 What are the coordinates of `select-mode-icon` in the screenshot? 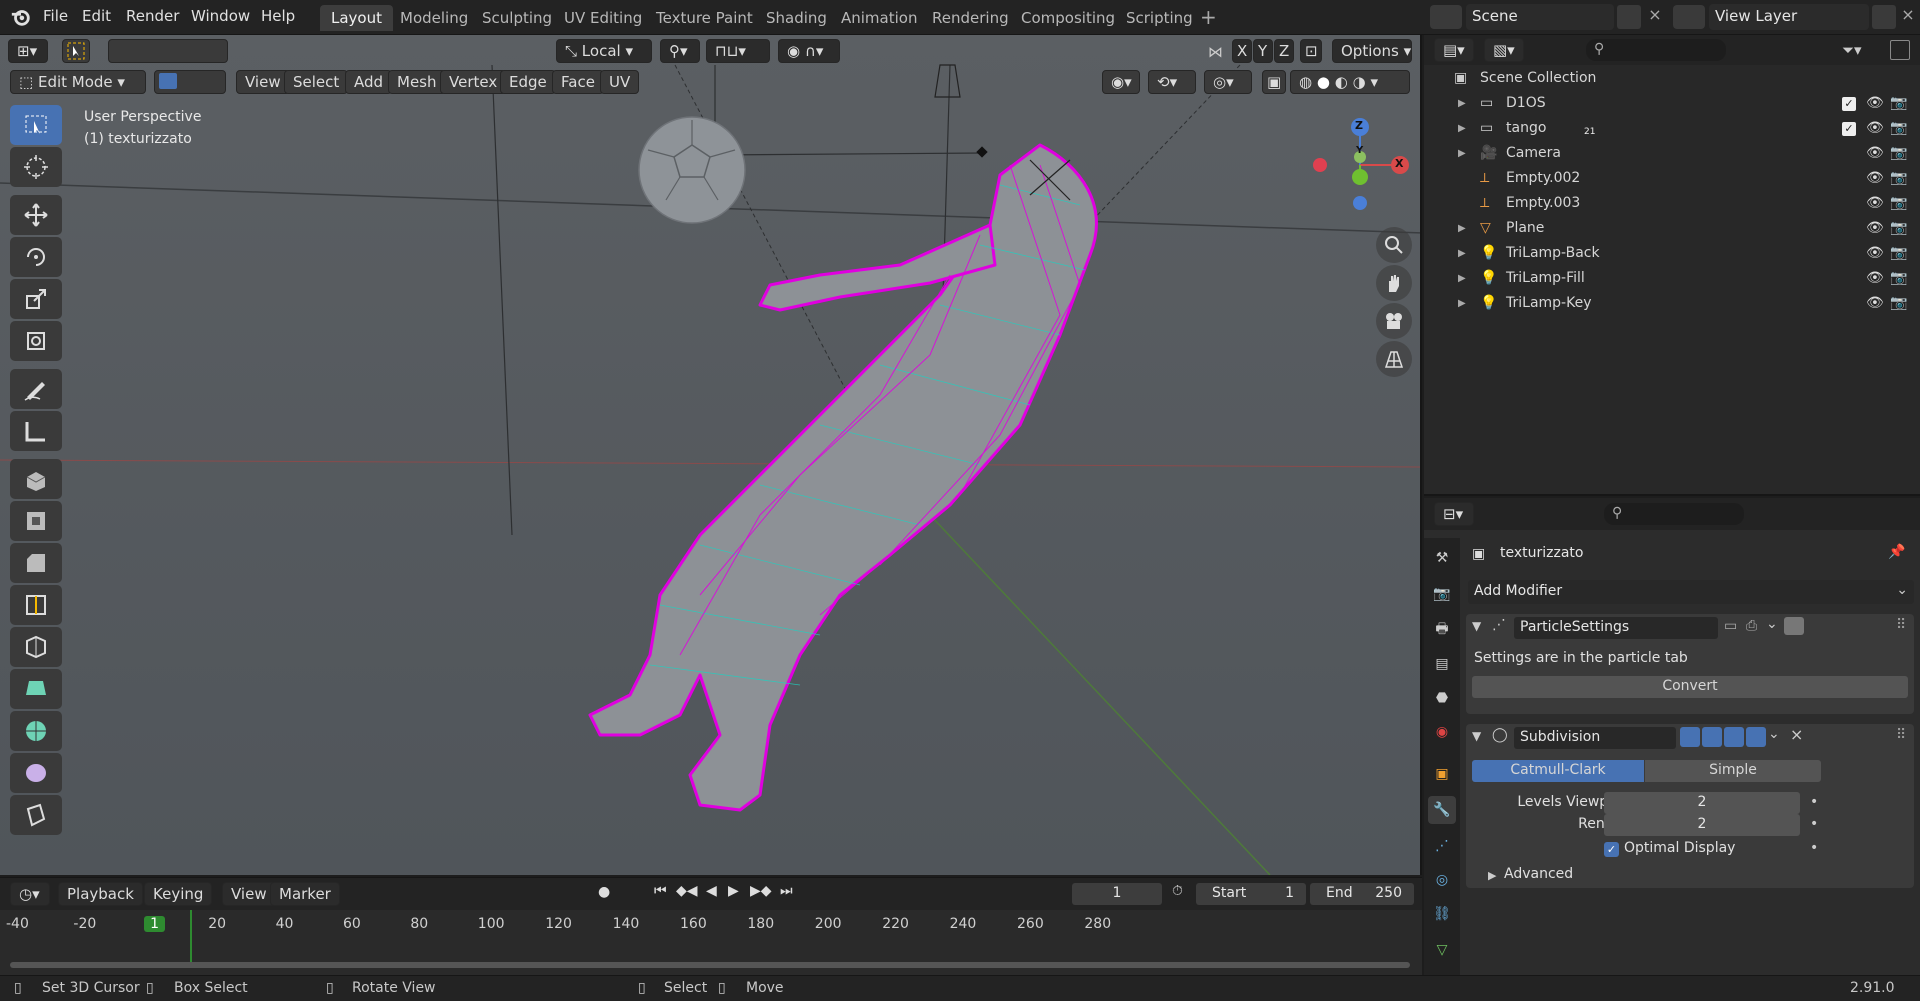 It's located at (76, 51).